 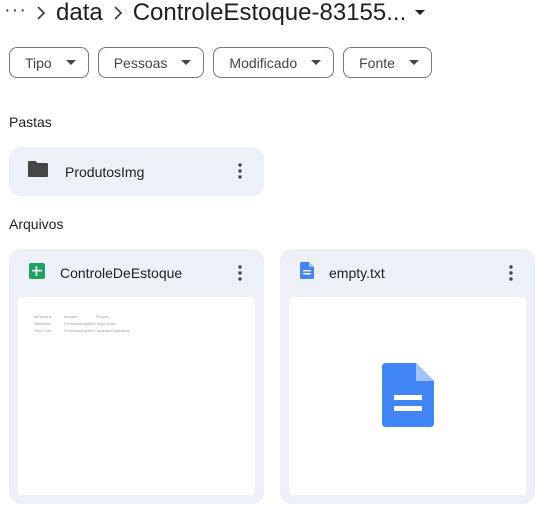 I want to click on filter-modified-label: Modificado, so click(x=263, y=62).